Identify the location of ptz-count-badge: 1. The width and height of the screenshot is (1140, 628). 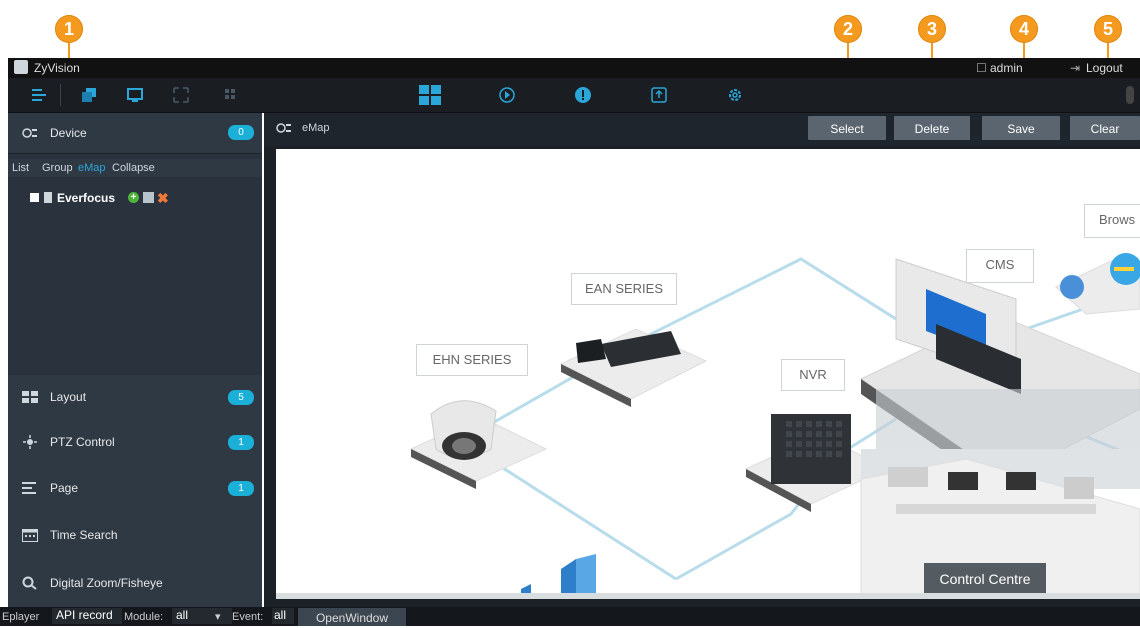
(241, 442).